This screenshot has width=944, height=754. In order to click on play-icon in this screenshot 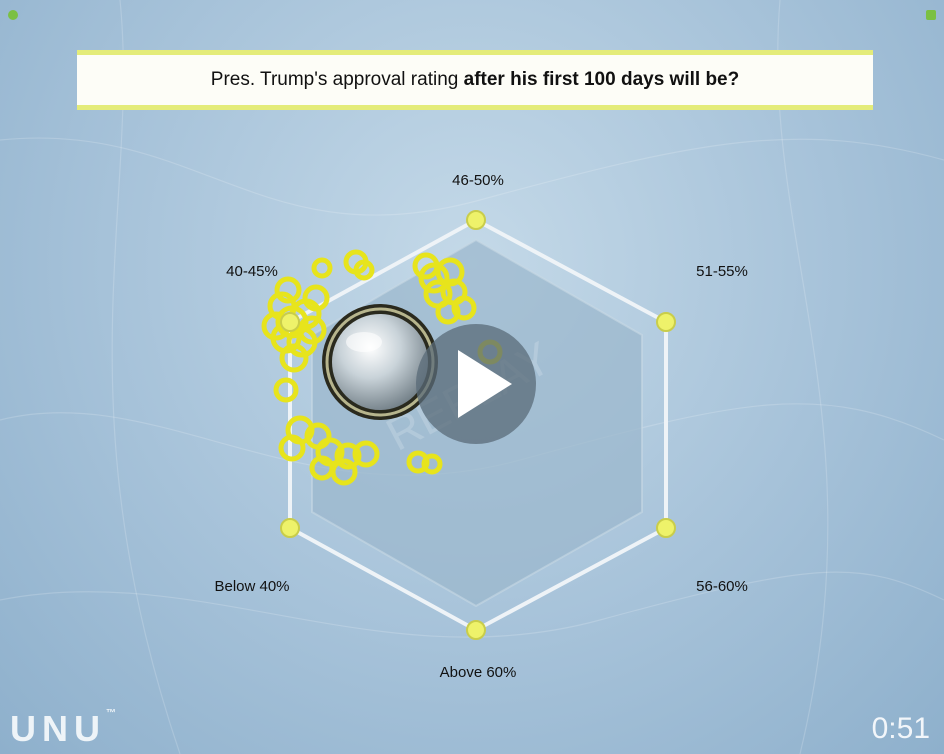, I will do `click(476, 384)`.